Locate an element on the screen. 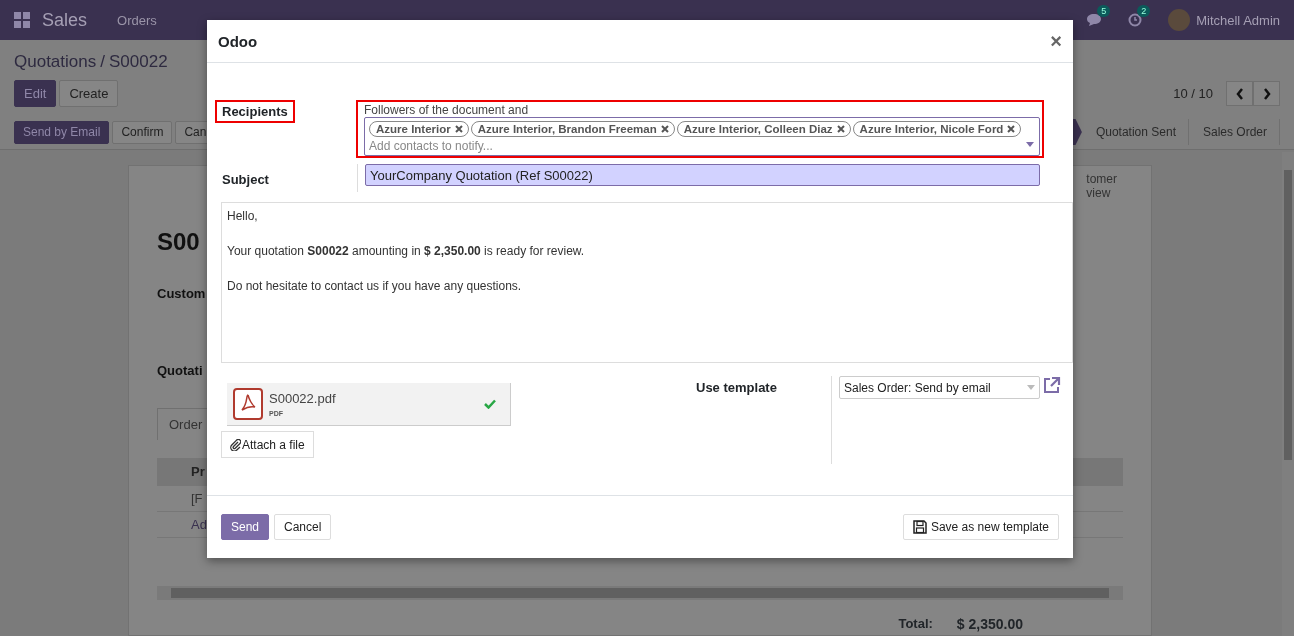 Image resolution: width=1294 pixels, height=636 pixels. stage-button: Quotation Sent is located at coordinates (1135, 132).